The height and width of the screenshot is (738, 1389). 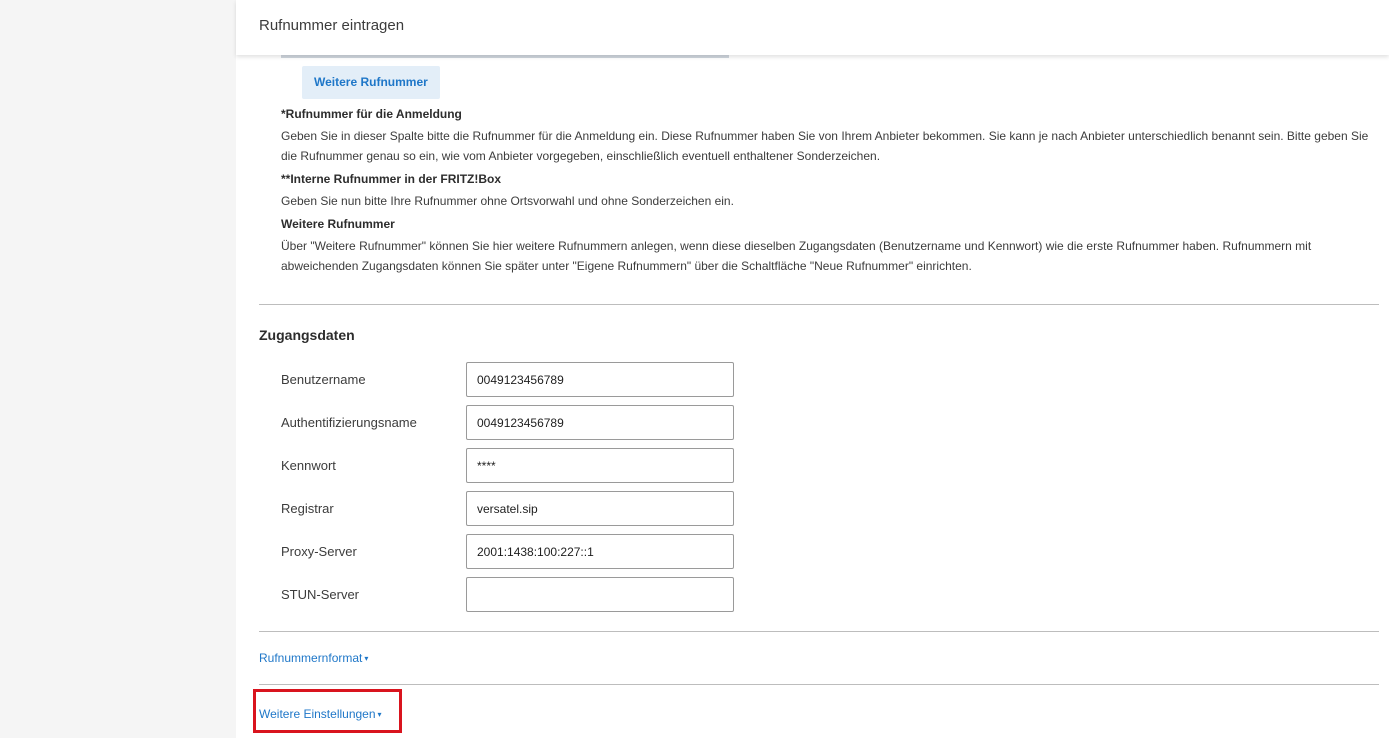 What do you see at coordinates (338, 224) in the screenshot?
I see `help-heading-weitere: Weitere Rufnummer` at bounding box center [338, 224].